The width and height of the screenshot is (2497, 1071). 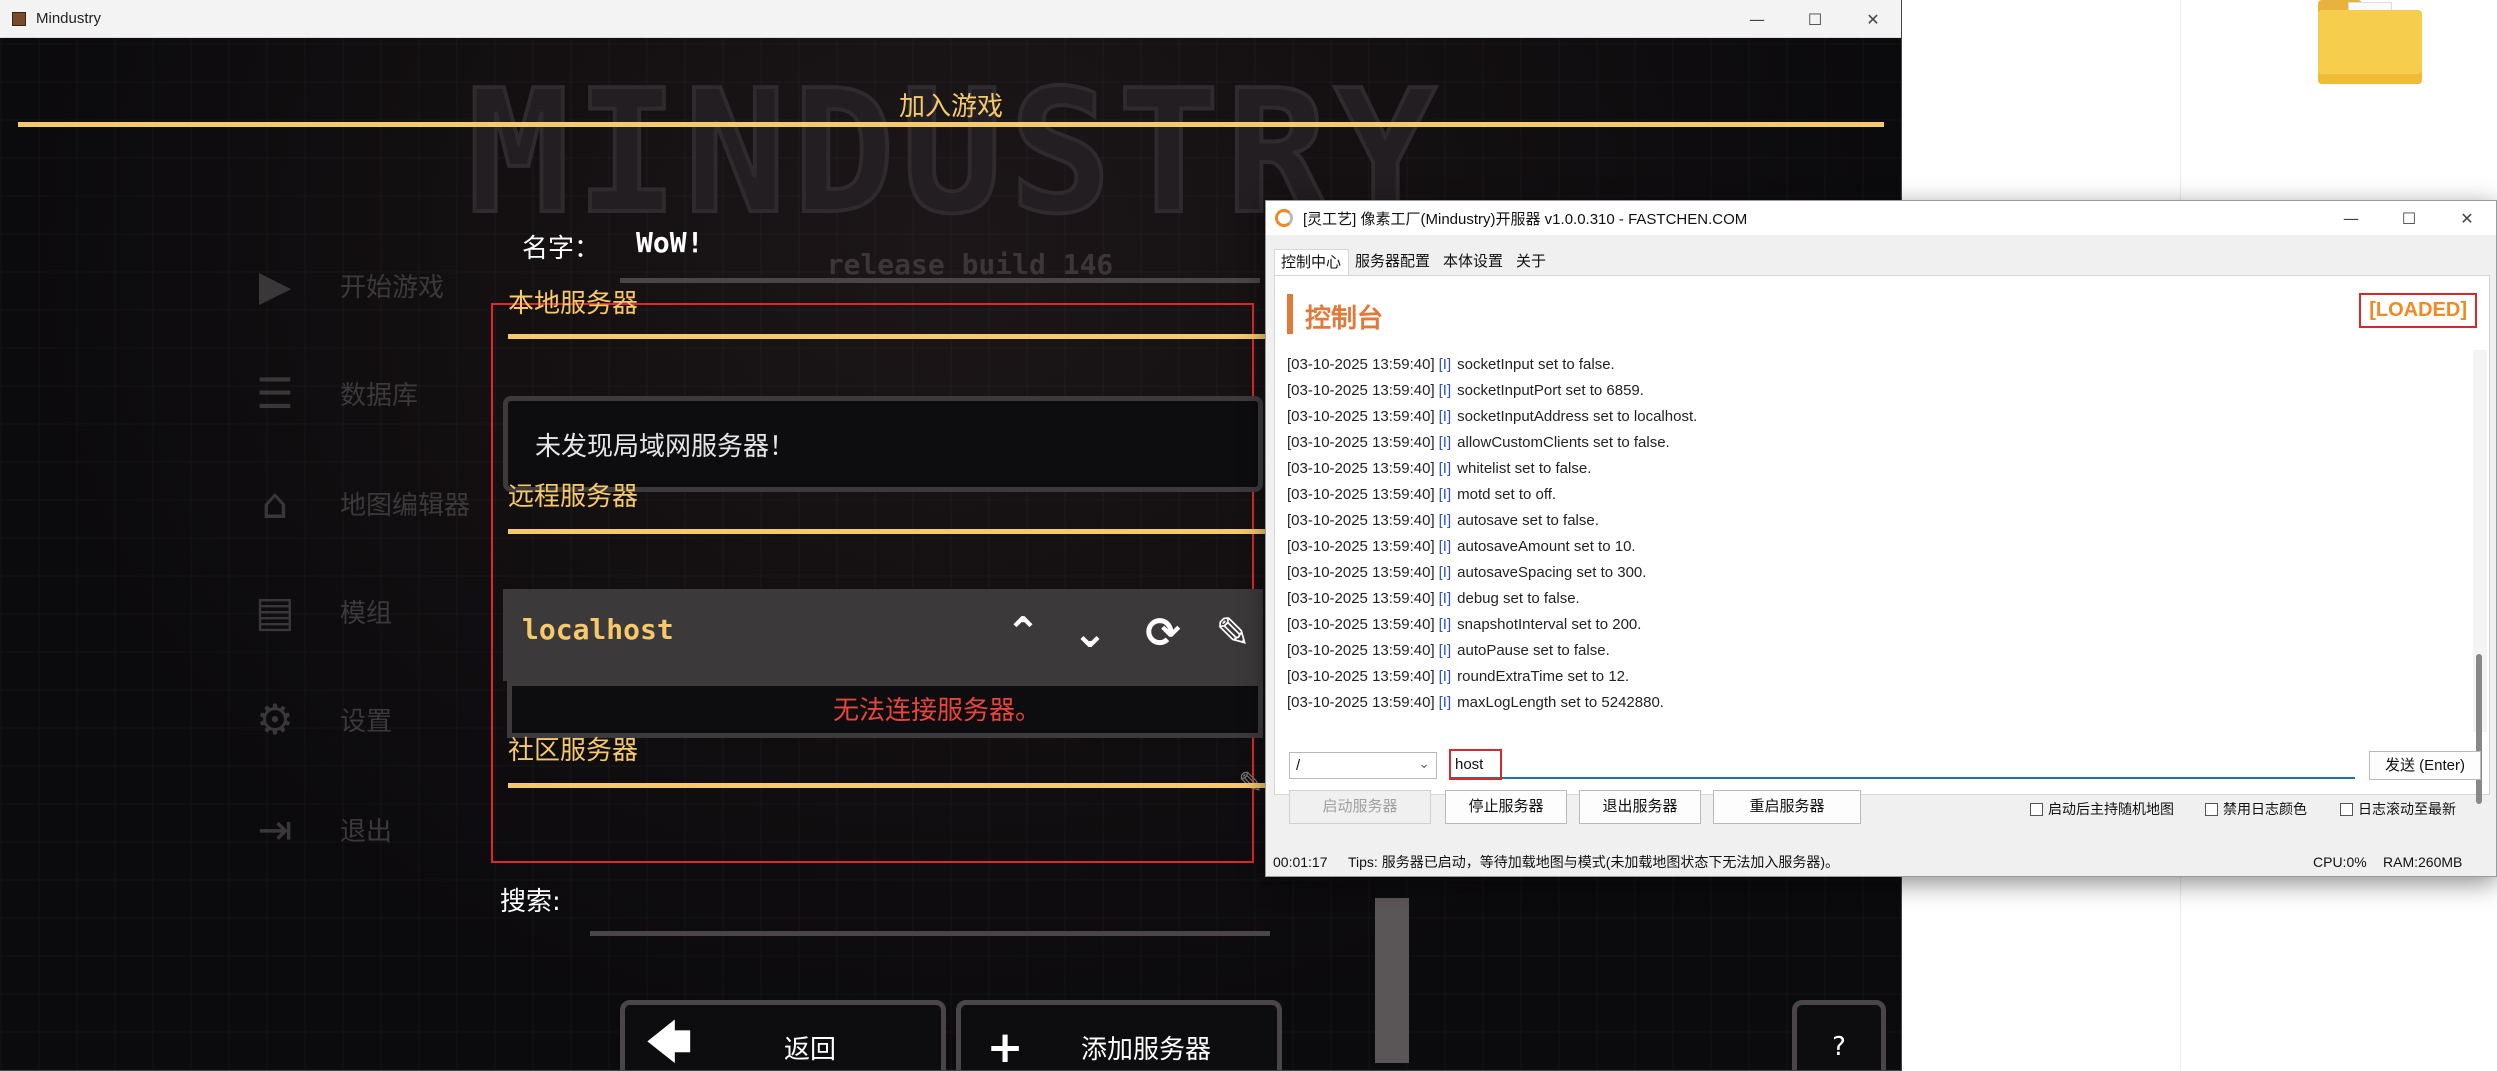 What do you see at coordinates (321, 719) in the screenshot?
I see `menu-settings: ⚙ 设置` at bounding box center [321, 719].